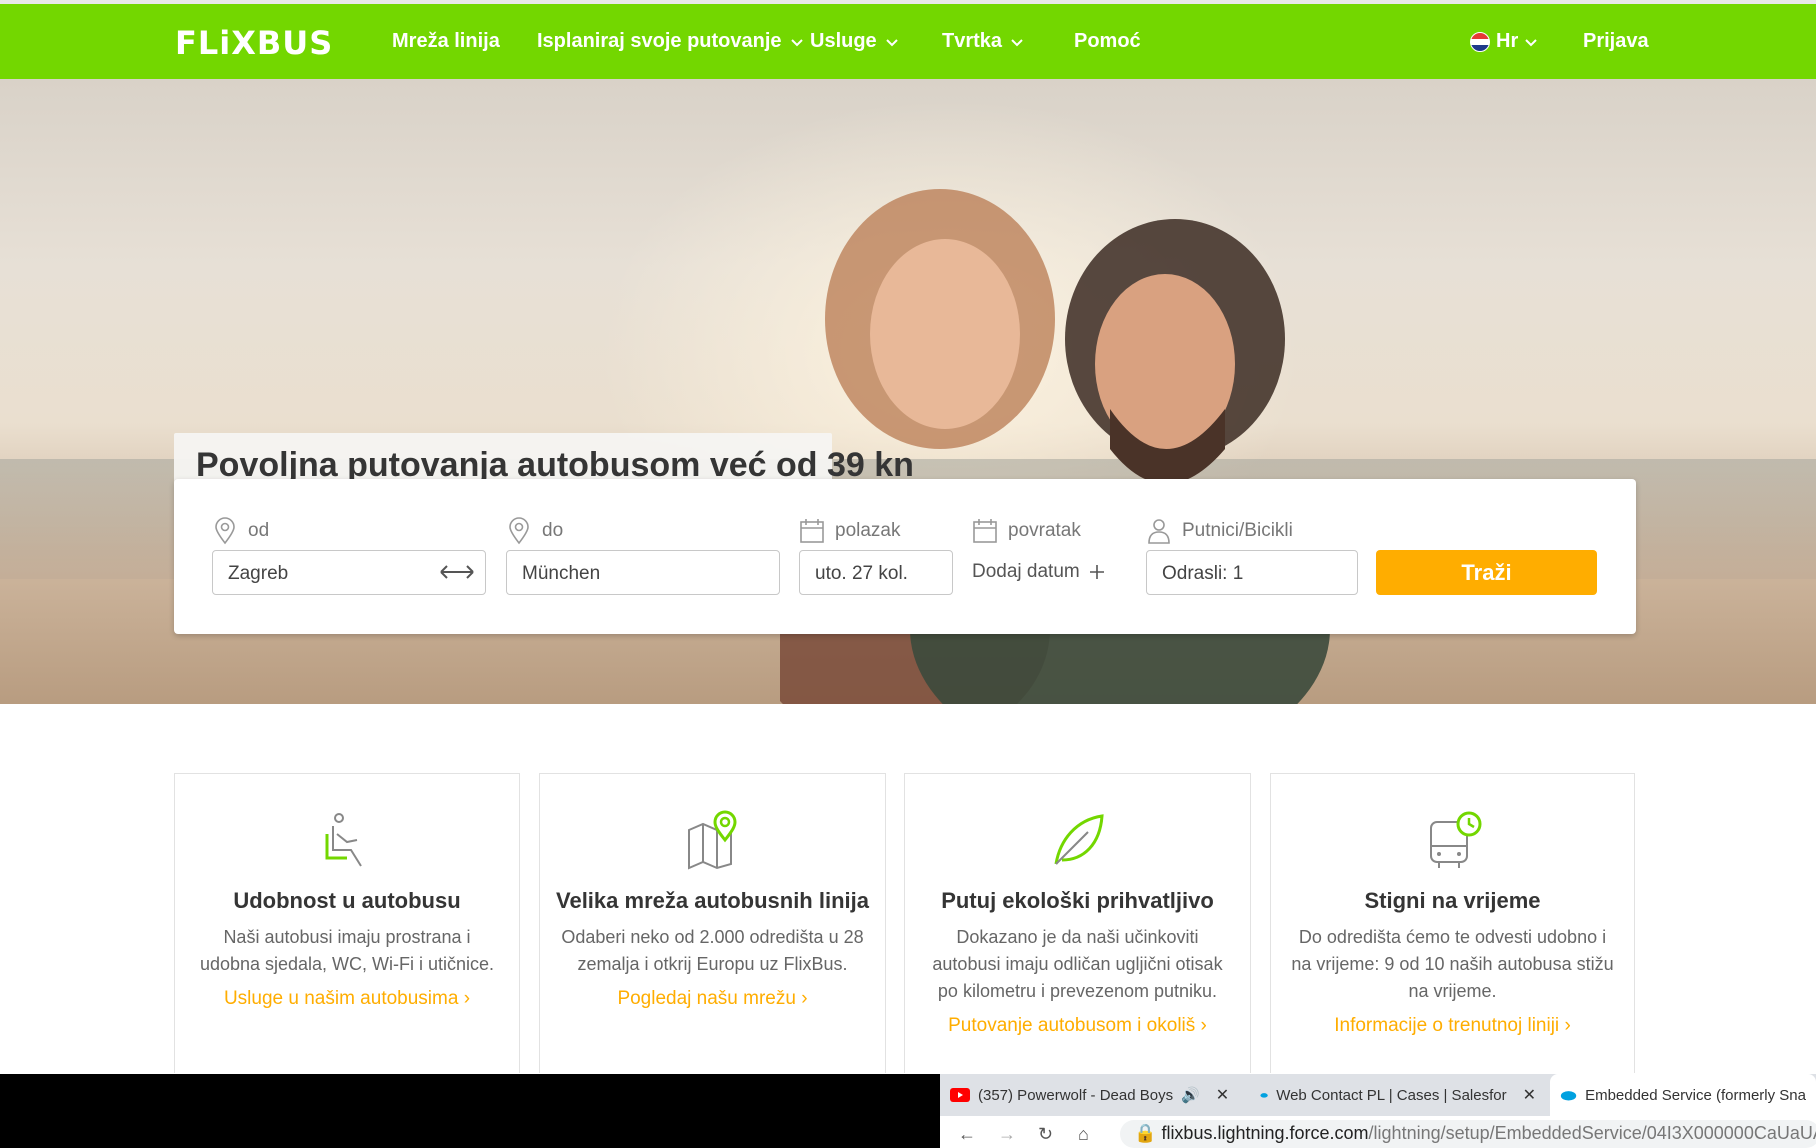 The height and width of the screenshot is (1148, 1816). What do you see at coordinates (258, 573) in the screenshot?
I see `from-value: Zagreb` at bounding box center [258, 573].